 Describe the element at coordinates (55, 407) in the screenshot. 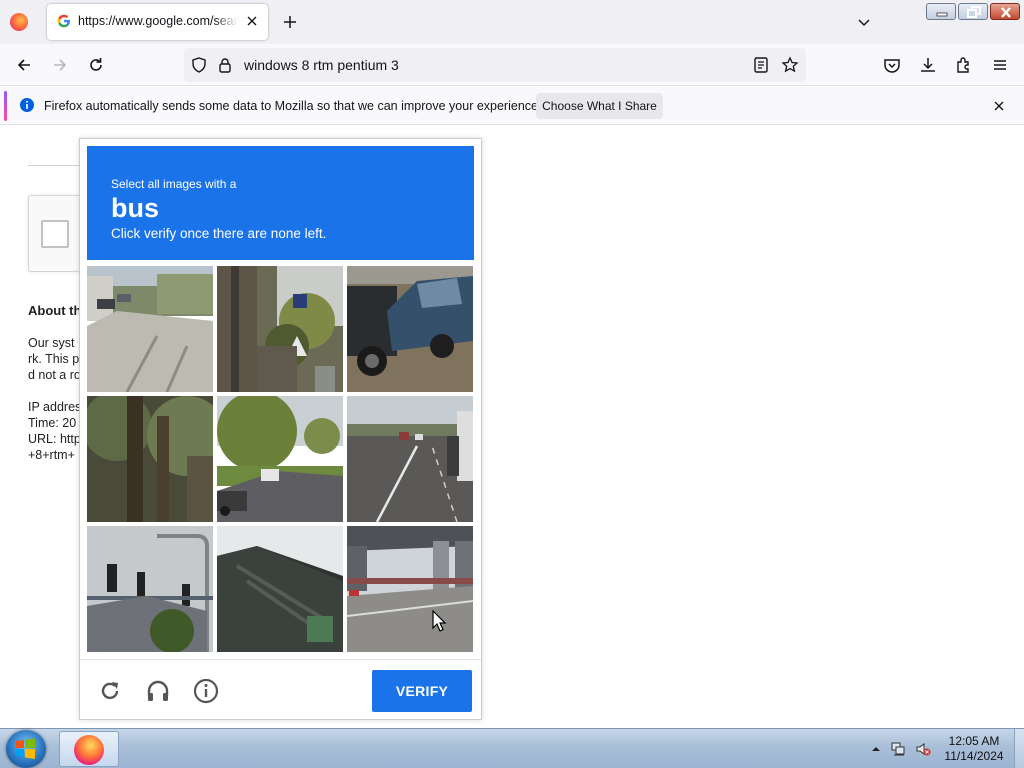

I see `ip-address-line: IP addres` at that location.